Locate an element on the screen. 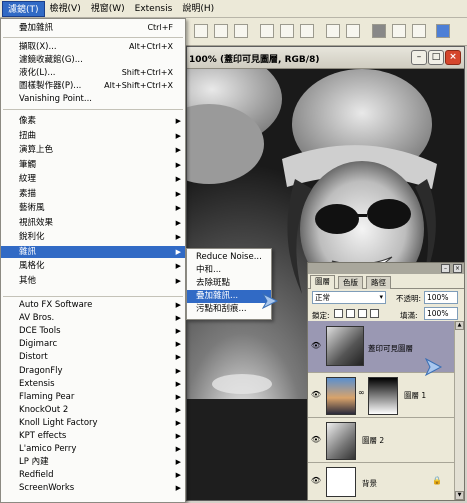 This screenshot has width=467, height=503. tab-paths: 路徑 is located at coordinates (378, 282).